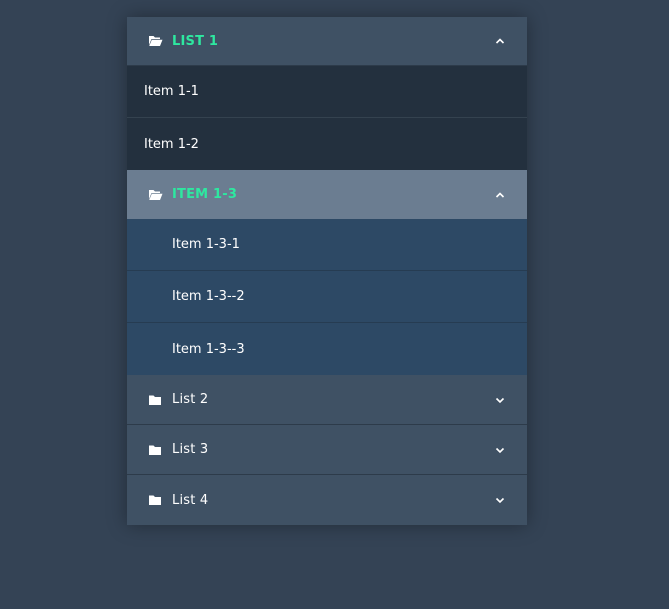 The width and height of the screenshot is (669, 609). Describe the element at coordinates (190, 500) in the screenshot. I see `list-4-label: List 4` at that location.